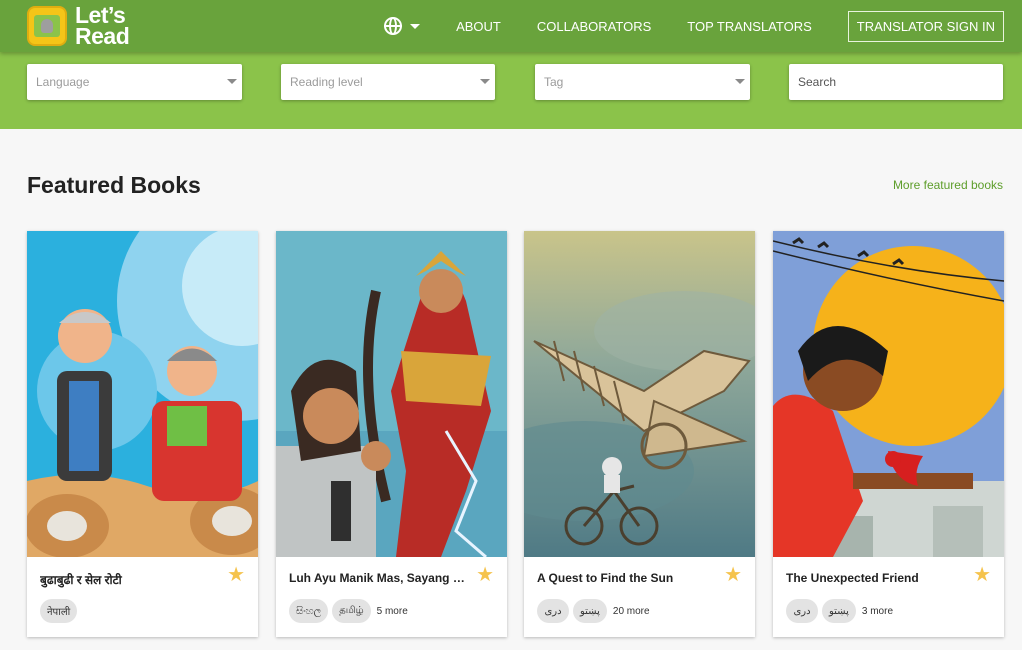  I want to click on language-chips: සිංහල தமிழ் 5 more, so click(348, 611).